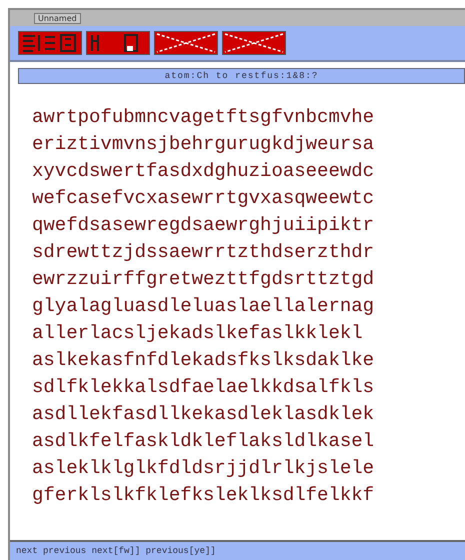  Describe the element at coordinates (204, 468) in the screenshot. I see `text-line: asleklklglkfdldsrjjdlrlkjslele` at that location.